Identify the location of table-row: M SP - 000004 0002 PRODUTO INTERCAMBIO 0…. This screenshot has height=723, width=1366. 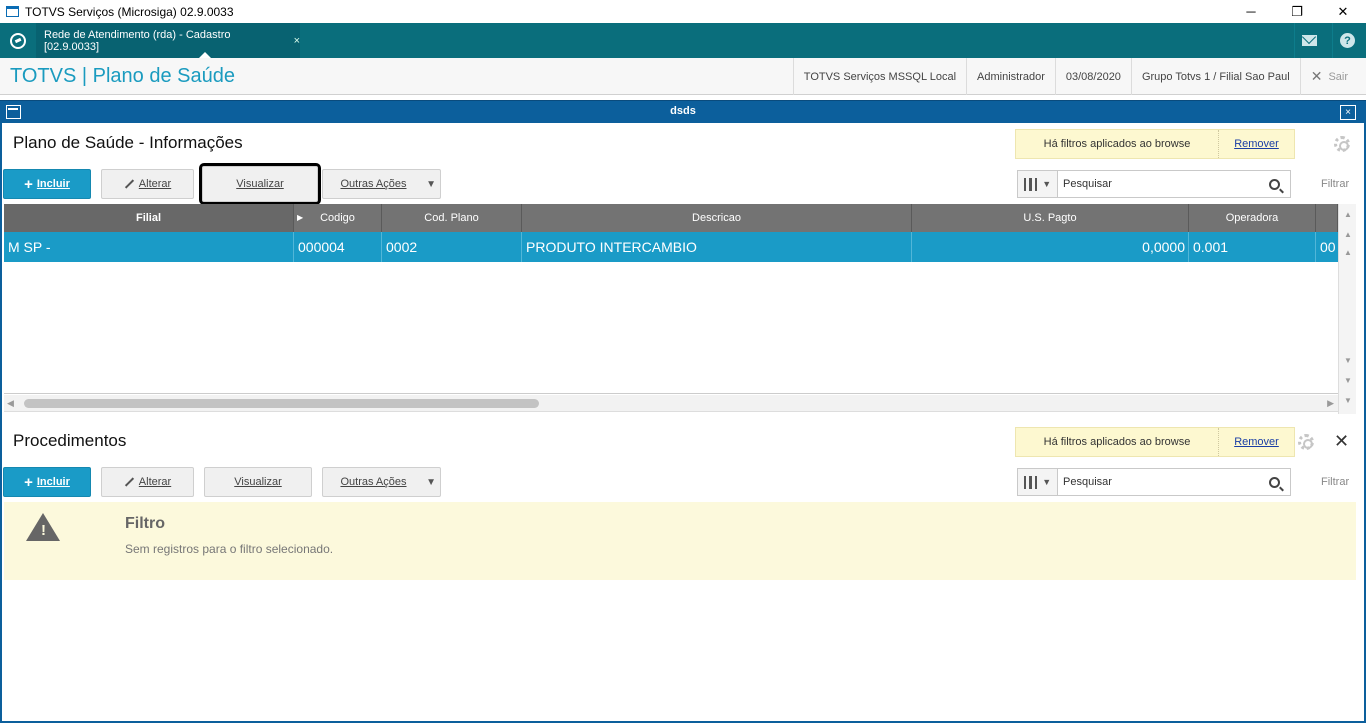
(671, 247).